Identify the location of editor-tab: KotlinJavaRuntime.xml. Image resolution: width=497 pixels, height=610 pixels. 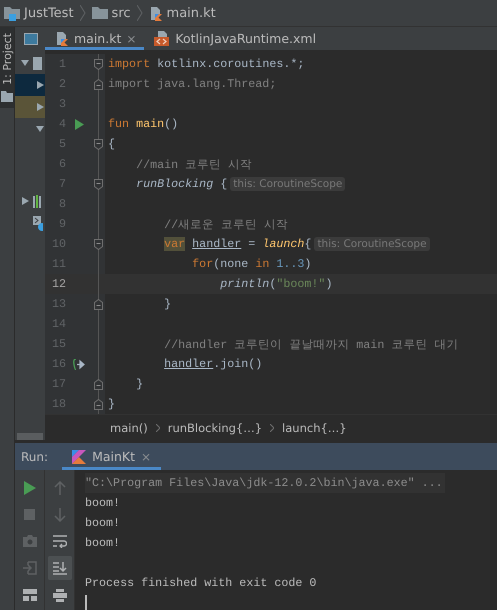
(234, 38).